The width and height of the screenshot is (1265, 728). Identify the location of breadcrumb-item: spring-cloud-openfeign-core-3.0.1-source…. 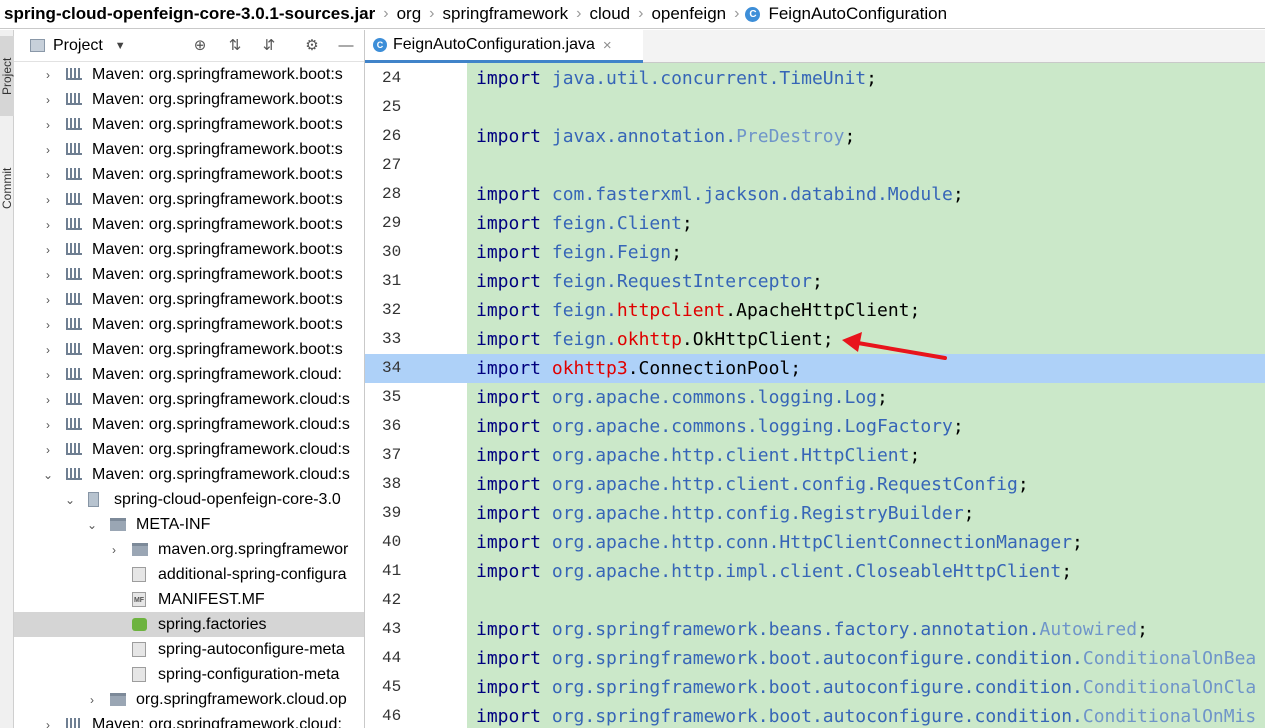
(188, 14).